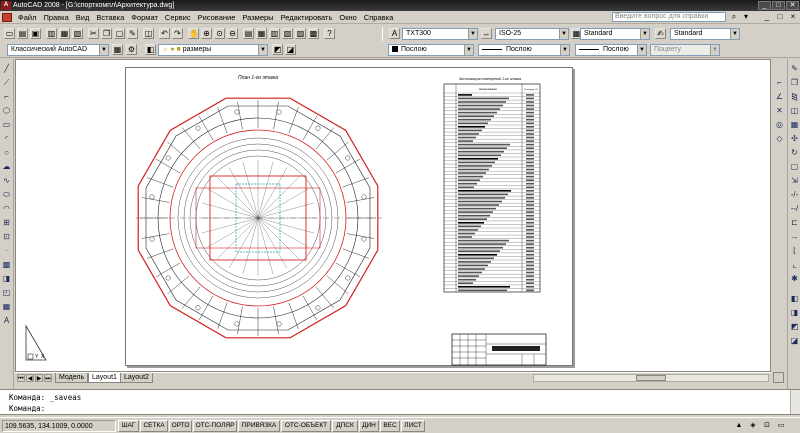 This screenshot has height=433, width=800. What do you see at coordinates (6, 236) in the screenshot?
I see `make-block-icon: ⊡` at bounding box center [6, 236].